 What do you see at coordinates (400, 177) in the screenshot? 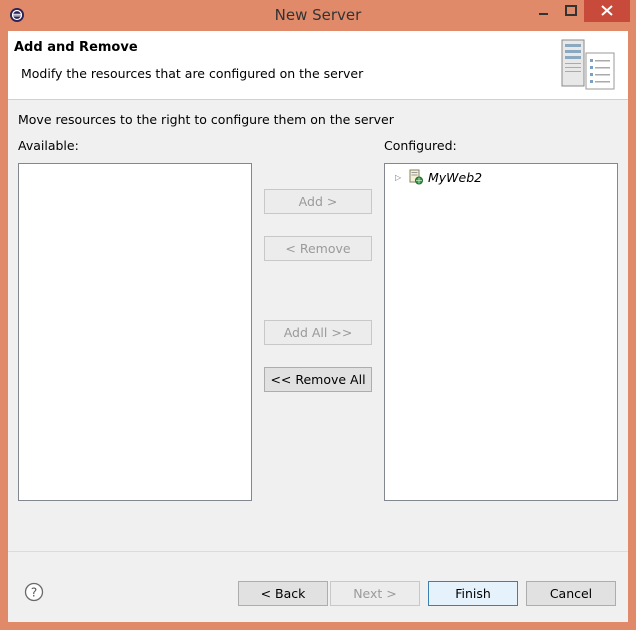
I see `expand-arrow-icon: ▷` at bounding box center [400, 177].